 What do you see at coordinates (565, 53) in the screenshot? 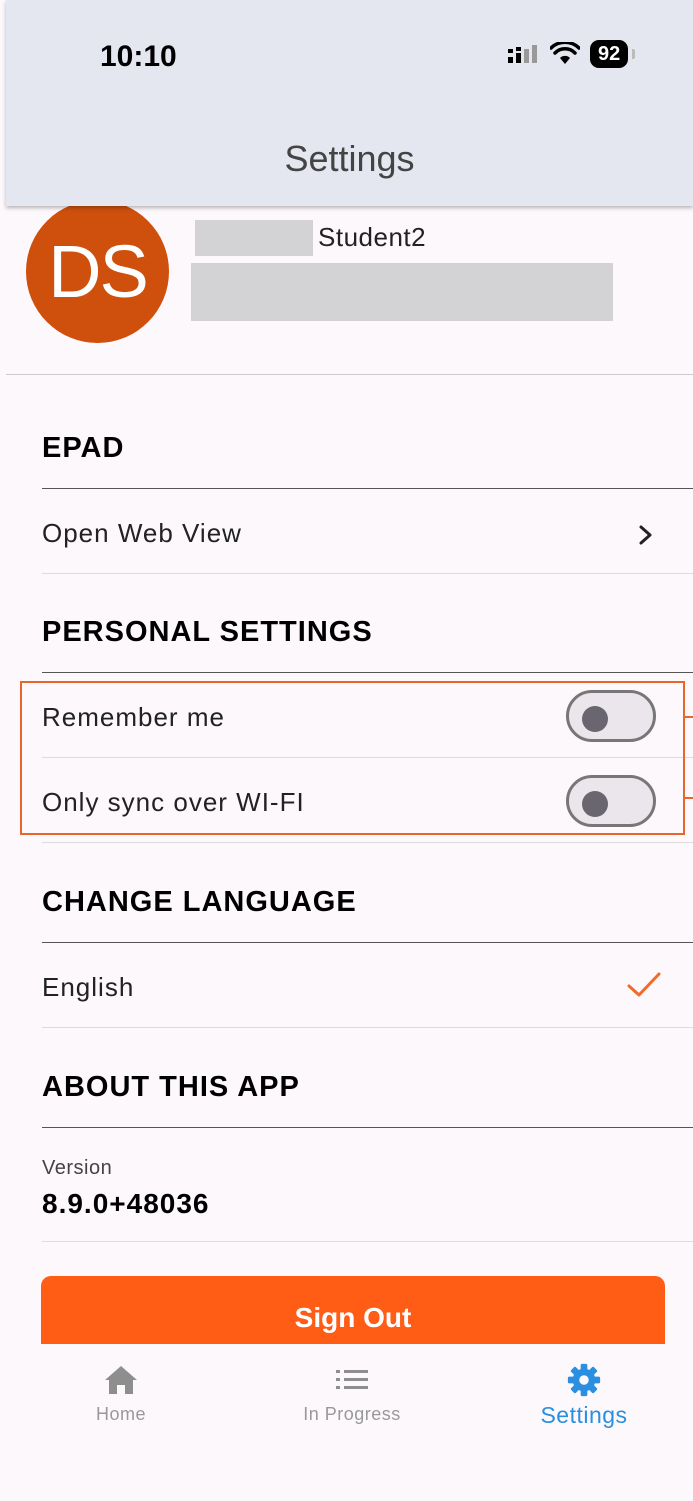
I see `wifi-icon` at bounding box center [565, 53].